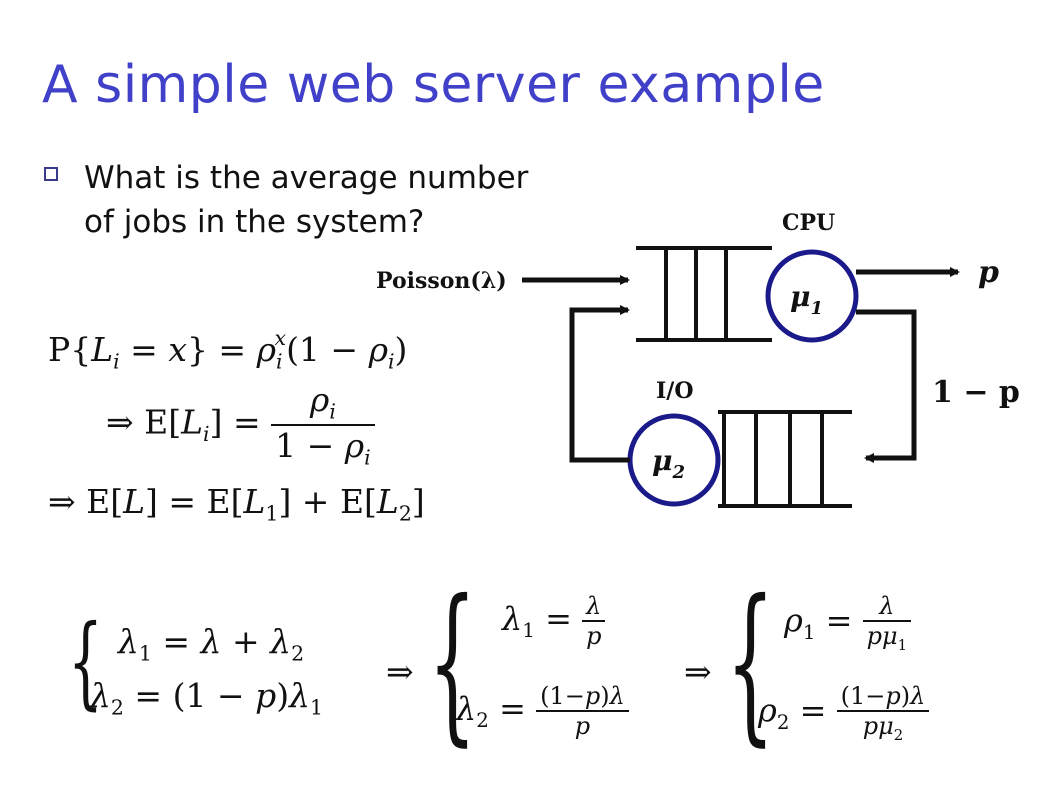 The width and height of the screenshot is (1038, 792). What do you see at coordinates (211, 644) in the screenshot?
I see `equation-lambda1: λ1 = λ + λ2` at bounding box center [211, 644].